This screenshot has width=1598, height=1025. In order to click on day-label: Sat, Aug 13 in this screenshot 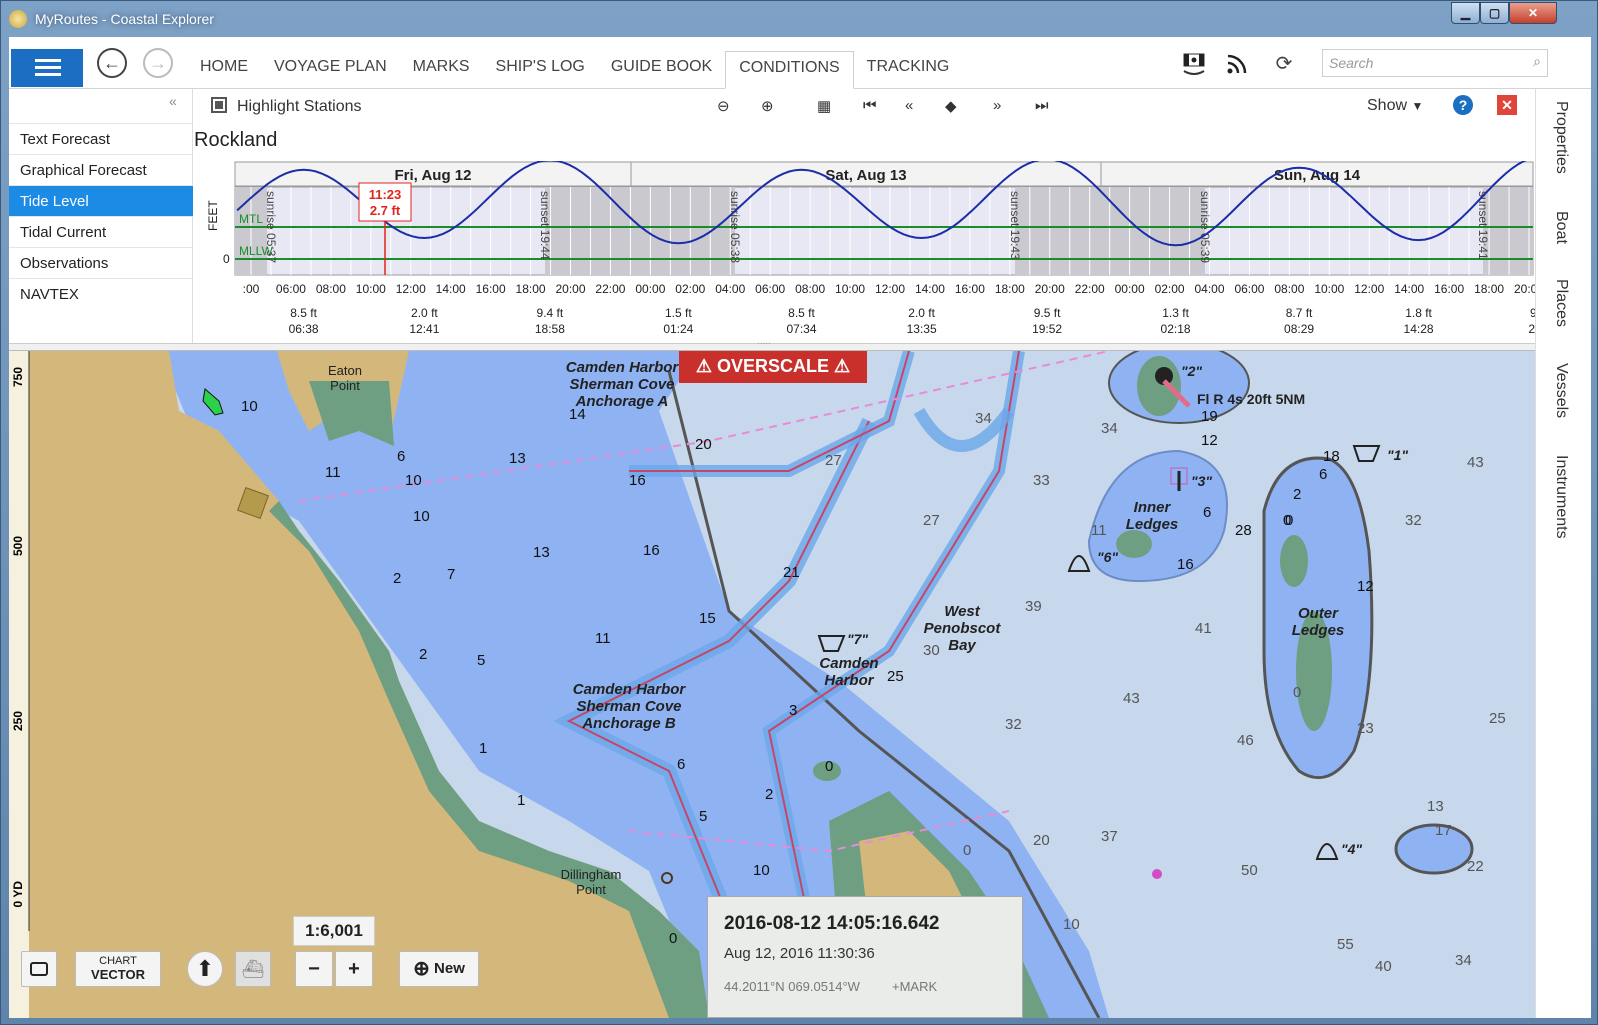, I will do `click(865, 175)`.